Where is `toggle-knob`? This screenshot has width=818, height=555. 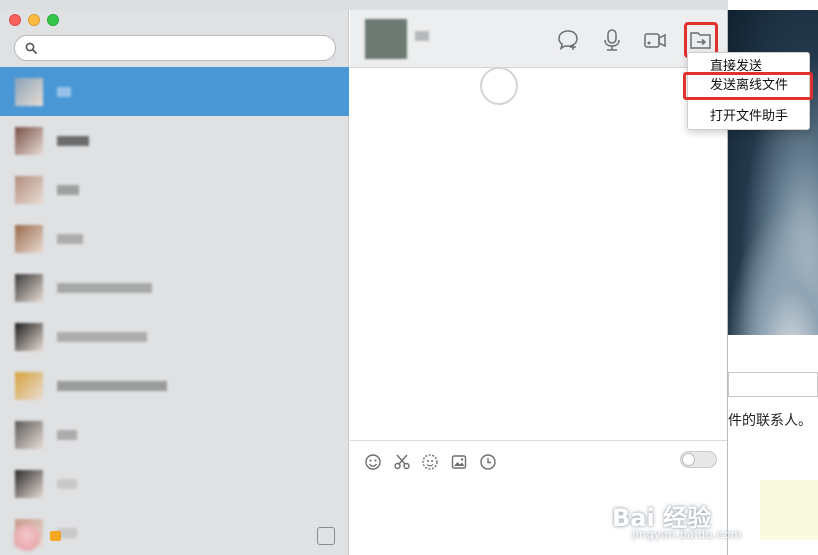
toggle-knob is located at coordinates (688, 459).